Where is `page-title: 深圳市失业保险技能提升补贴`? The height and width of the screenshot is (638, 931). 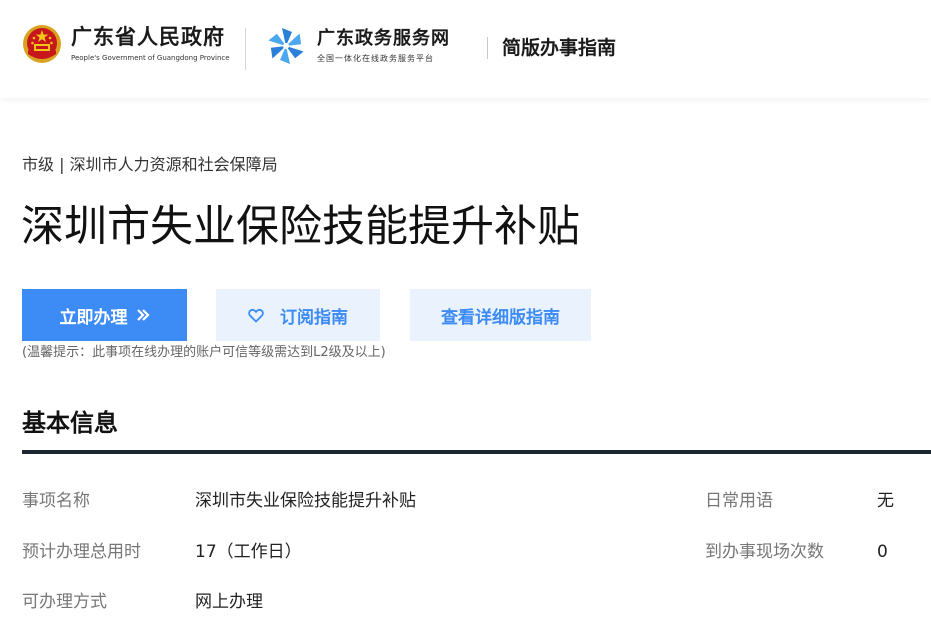
page-title: 深圳市失业保险技能提升补贴 is located at coordinates (300, 227).